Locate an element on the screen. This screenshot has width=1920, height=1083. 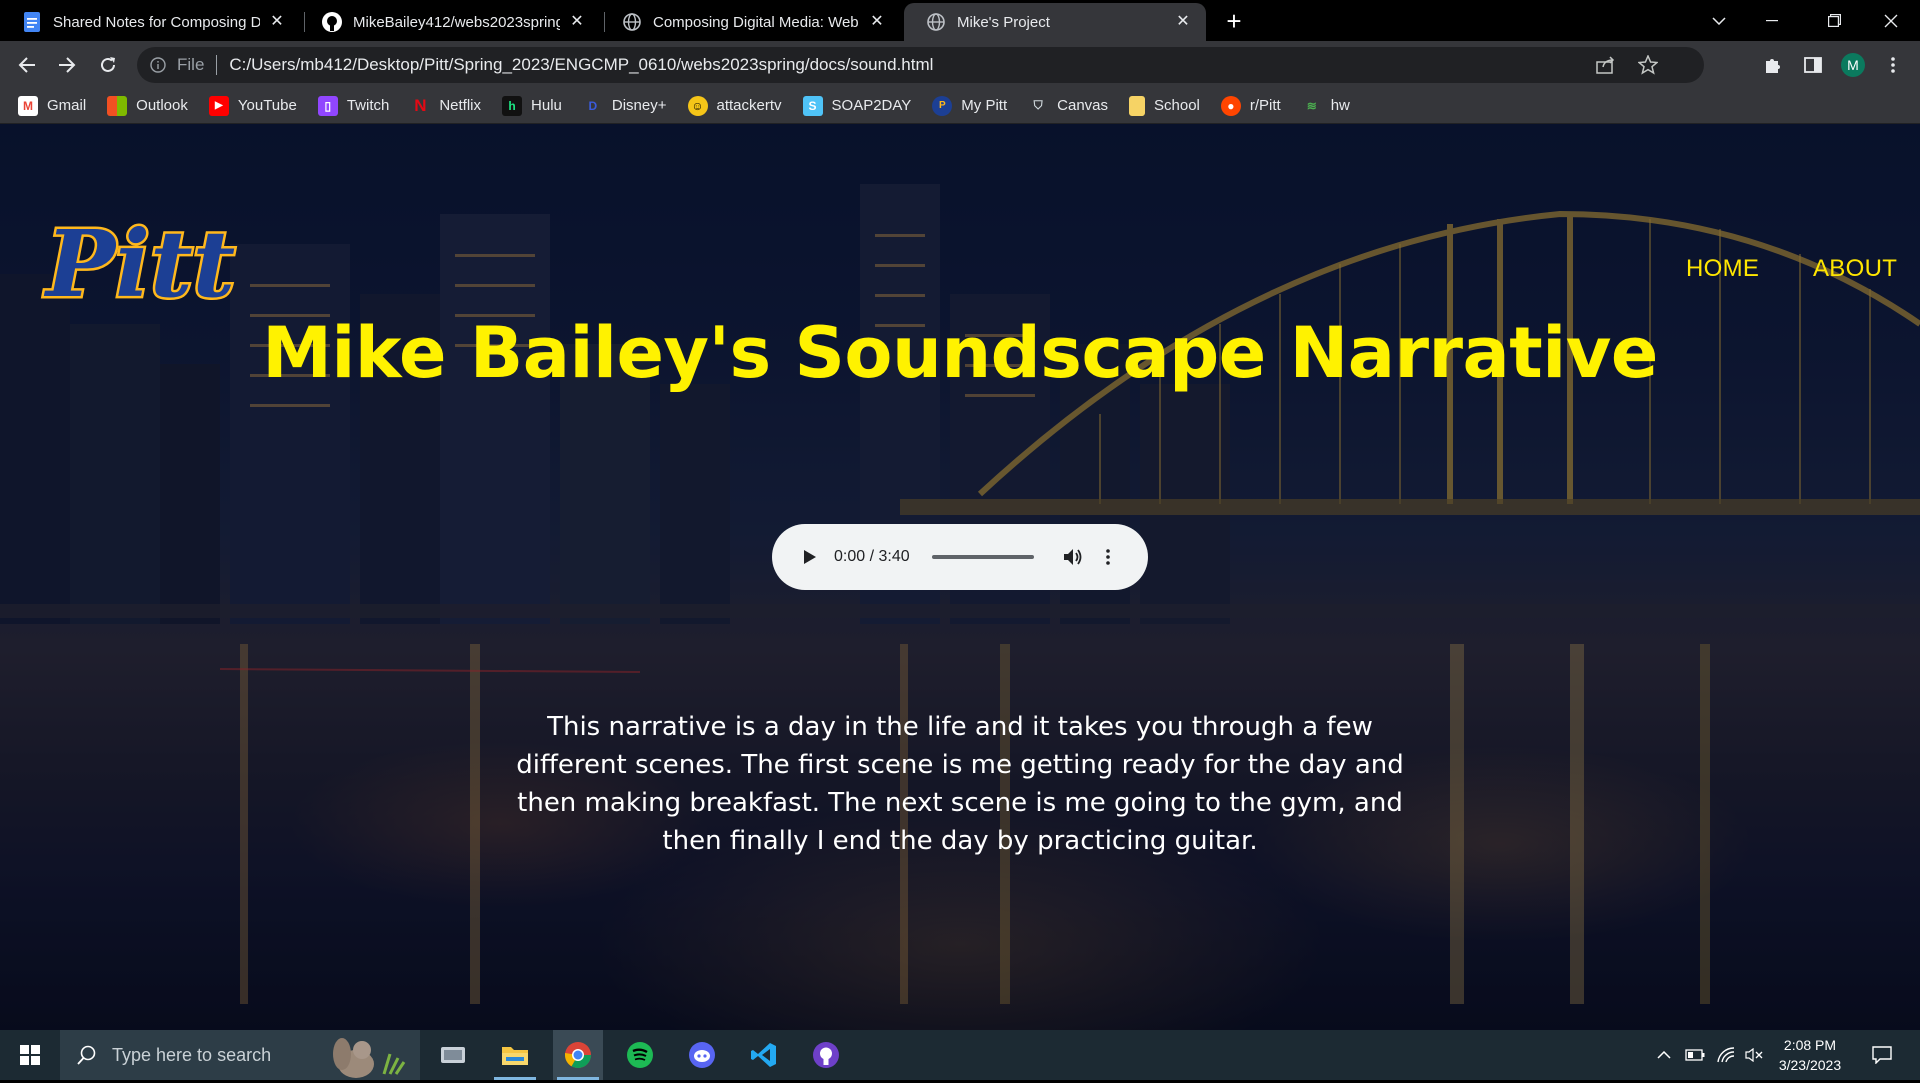
bookmark-label: r/Pitt is located at coordinates (1265, 105).